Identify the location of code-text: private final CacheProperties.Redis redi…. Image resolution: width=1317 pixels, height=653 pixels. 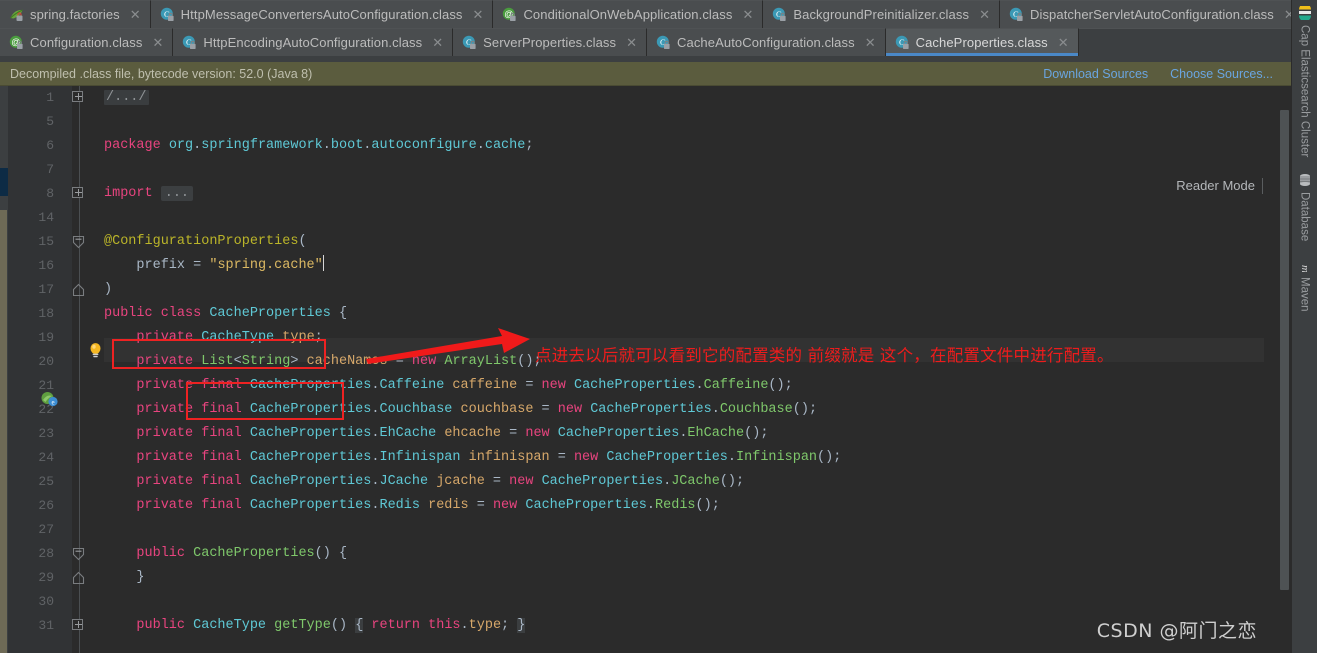
(428, 505).